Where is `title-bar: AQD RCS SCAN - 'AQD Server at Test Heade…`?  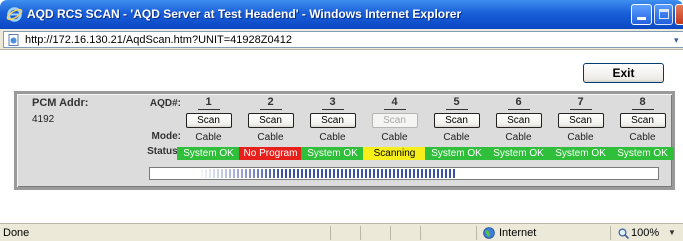
title-bar: AQD RCS SCAN - 'AQD Server at Test Heade… is located at coordinates (341, 14).